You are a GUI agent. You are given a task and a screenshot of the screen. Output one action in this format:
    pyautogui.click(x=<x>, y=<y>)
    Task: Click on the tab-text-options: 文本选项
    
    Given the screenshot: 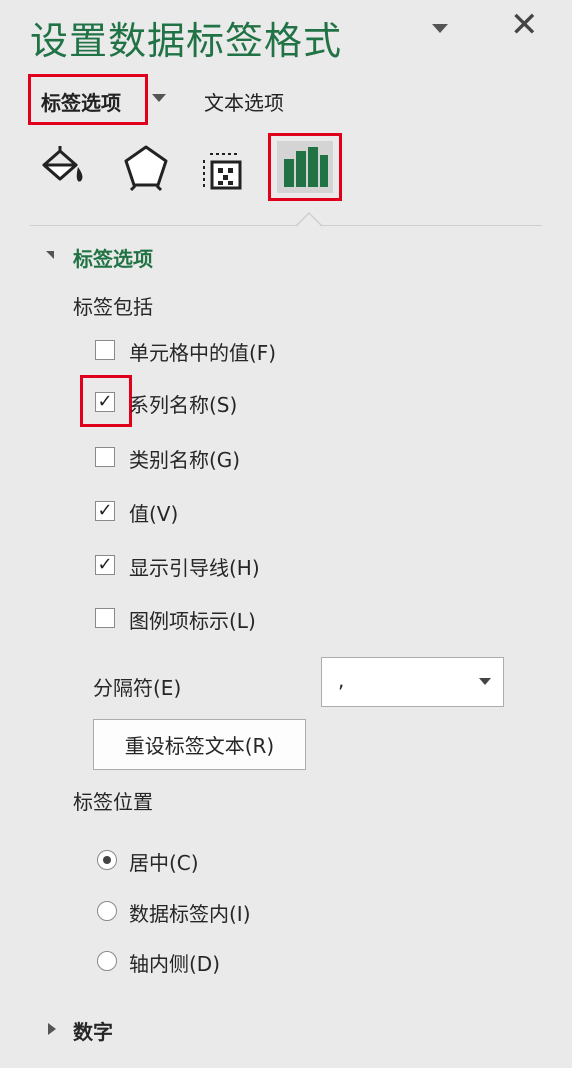 What is the action you would take?
    pyautogui.click(x=244, y=101)
    